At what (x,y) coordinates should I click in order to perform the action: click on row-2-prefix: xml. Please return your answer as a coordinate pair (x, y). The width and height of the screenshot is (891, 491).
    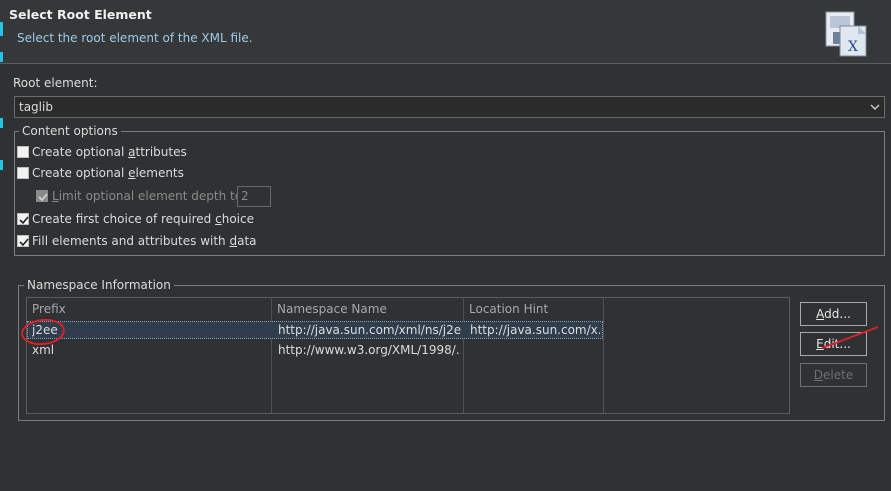
    Looking at the image, I should click on (147, 350).